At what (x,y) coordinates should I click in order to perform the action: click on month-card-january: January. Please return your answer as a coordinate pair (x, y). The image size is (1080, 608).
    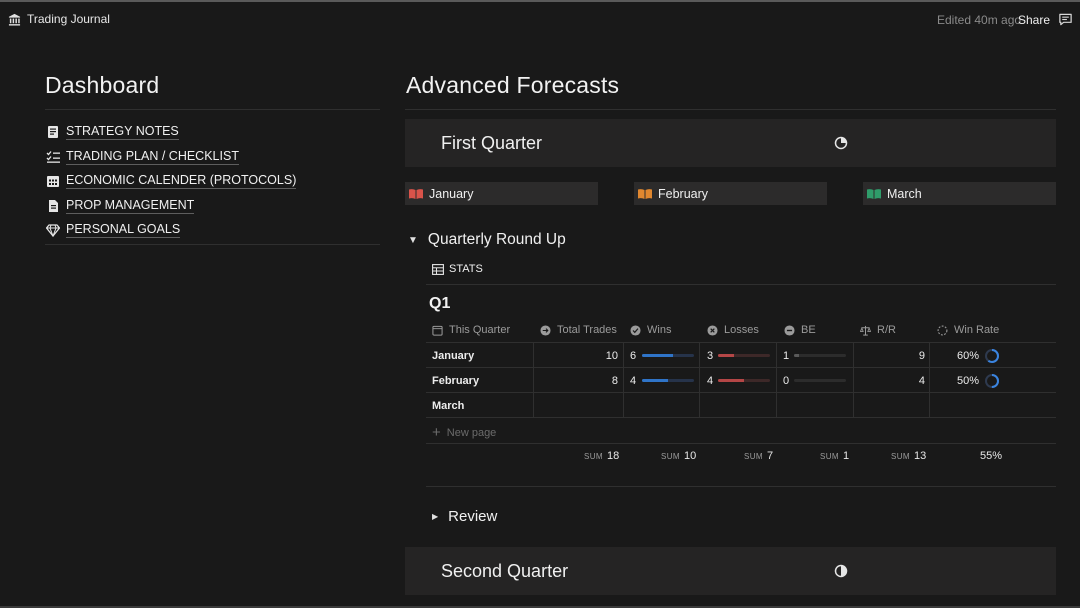
    Looking at the image, I should click on (501, 193).